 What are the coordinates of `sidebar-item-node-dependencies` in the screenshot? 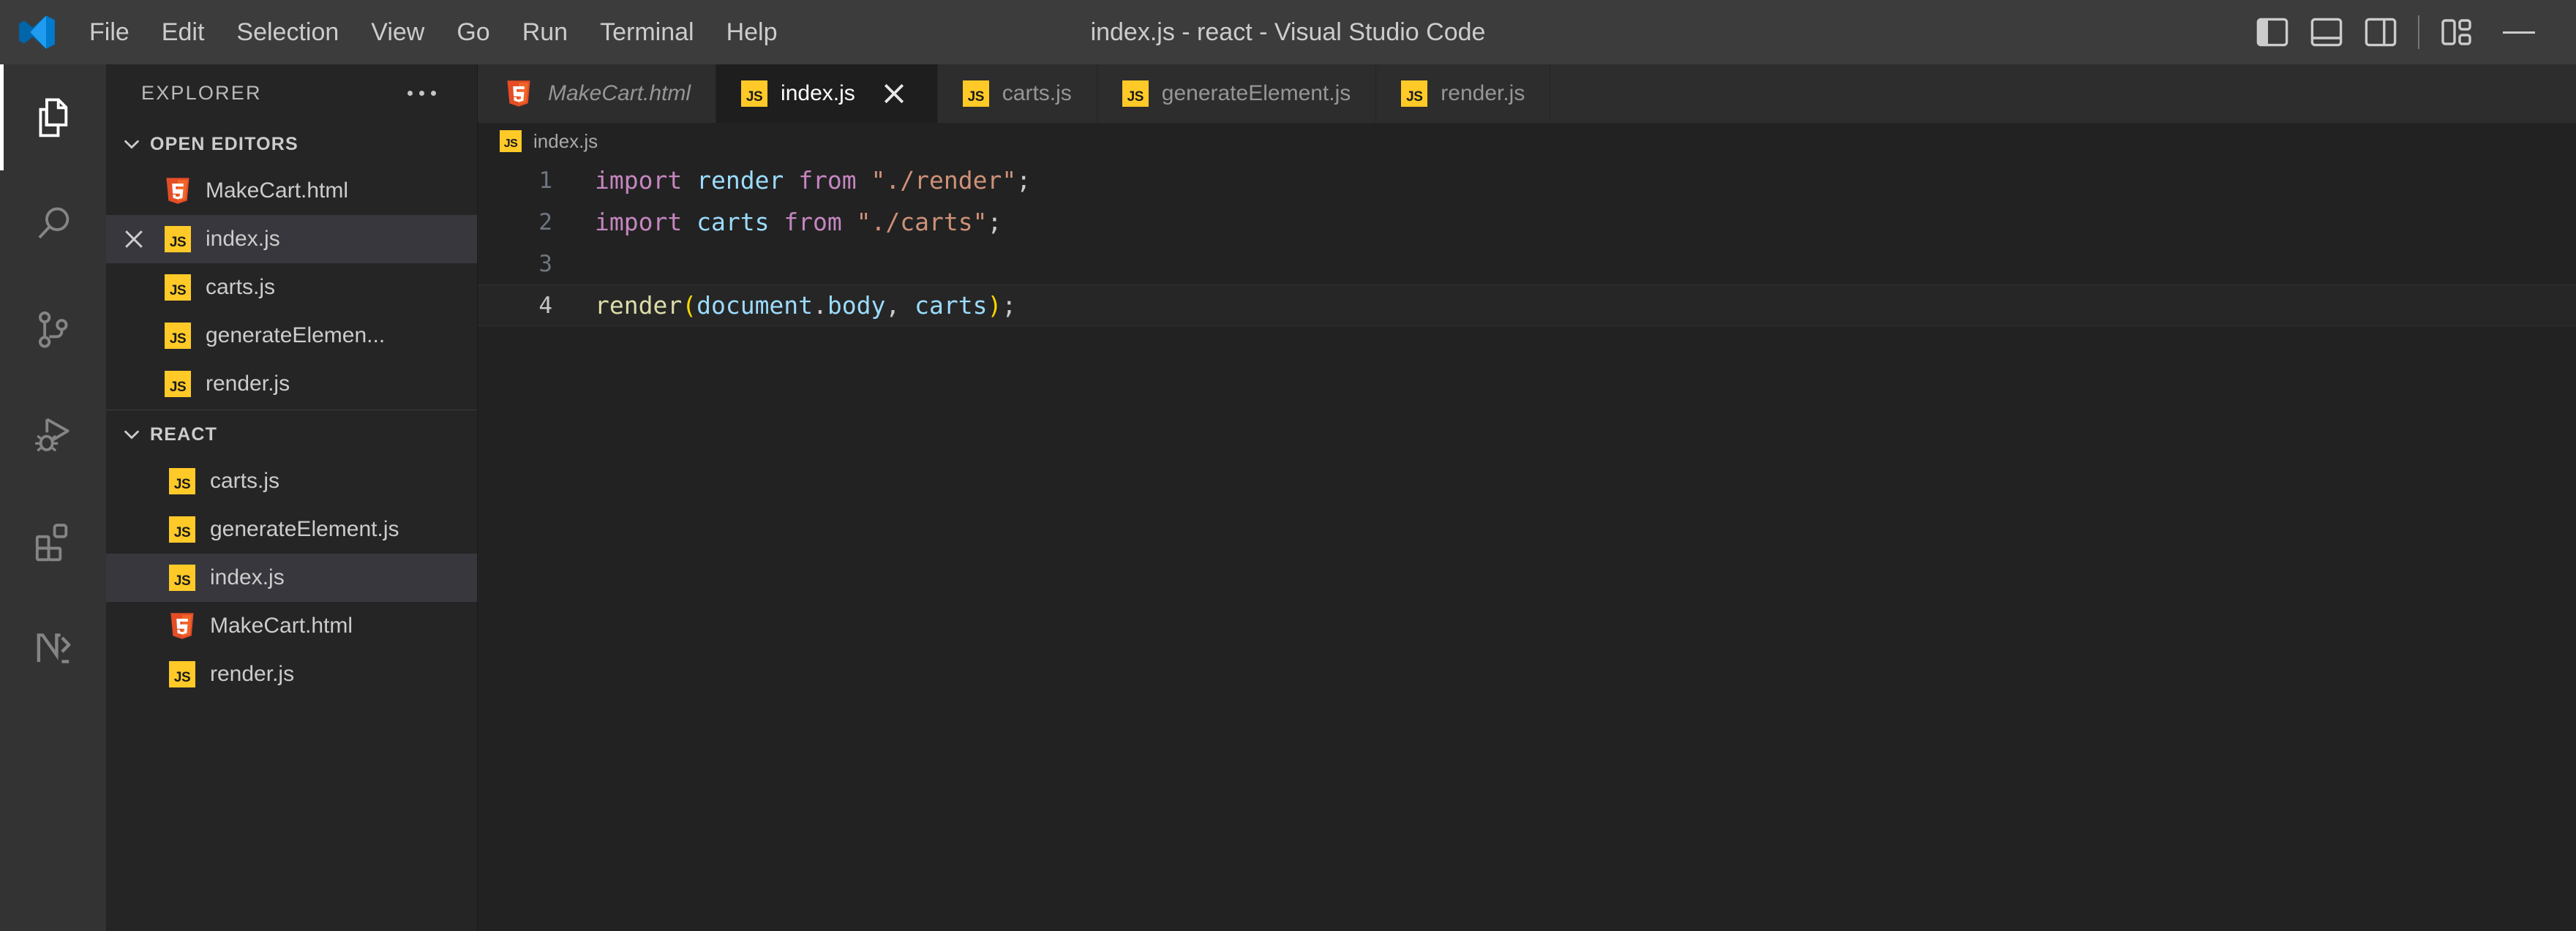 It's located at (53, 648).